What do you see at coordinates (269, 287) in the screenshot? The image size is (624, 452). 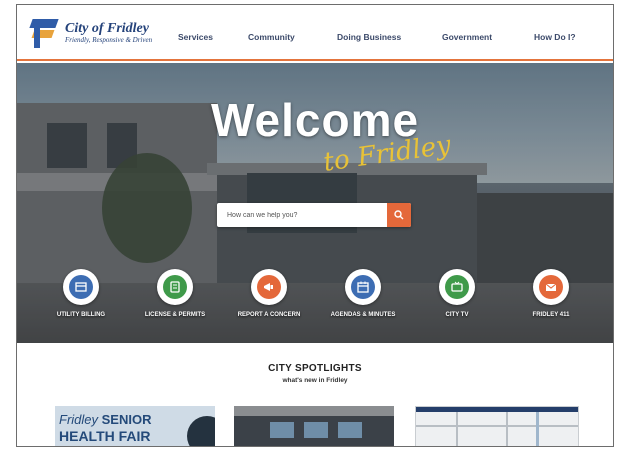 I see `megaphone-icon` at bounding box center [269, 287].